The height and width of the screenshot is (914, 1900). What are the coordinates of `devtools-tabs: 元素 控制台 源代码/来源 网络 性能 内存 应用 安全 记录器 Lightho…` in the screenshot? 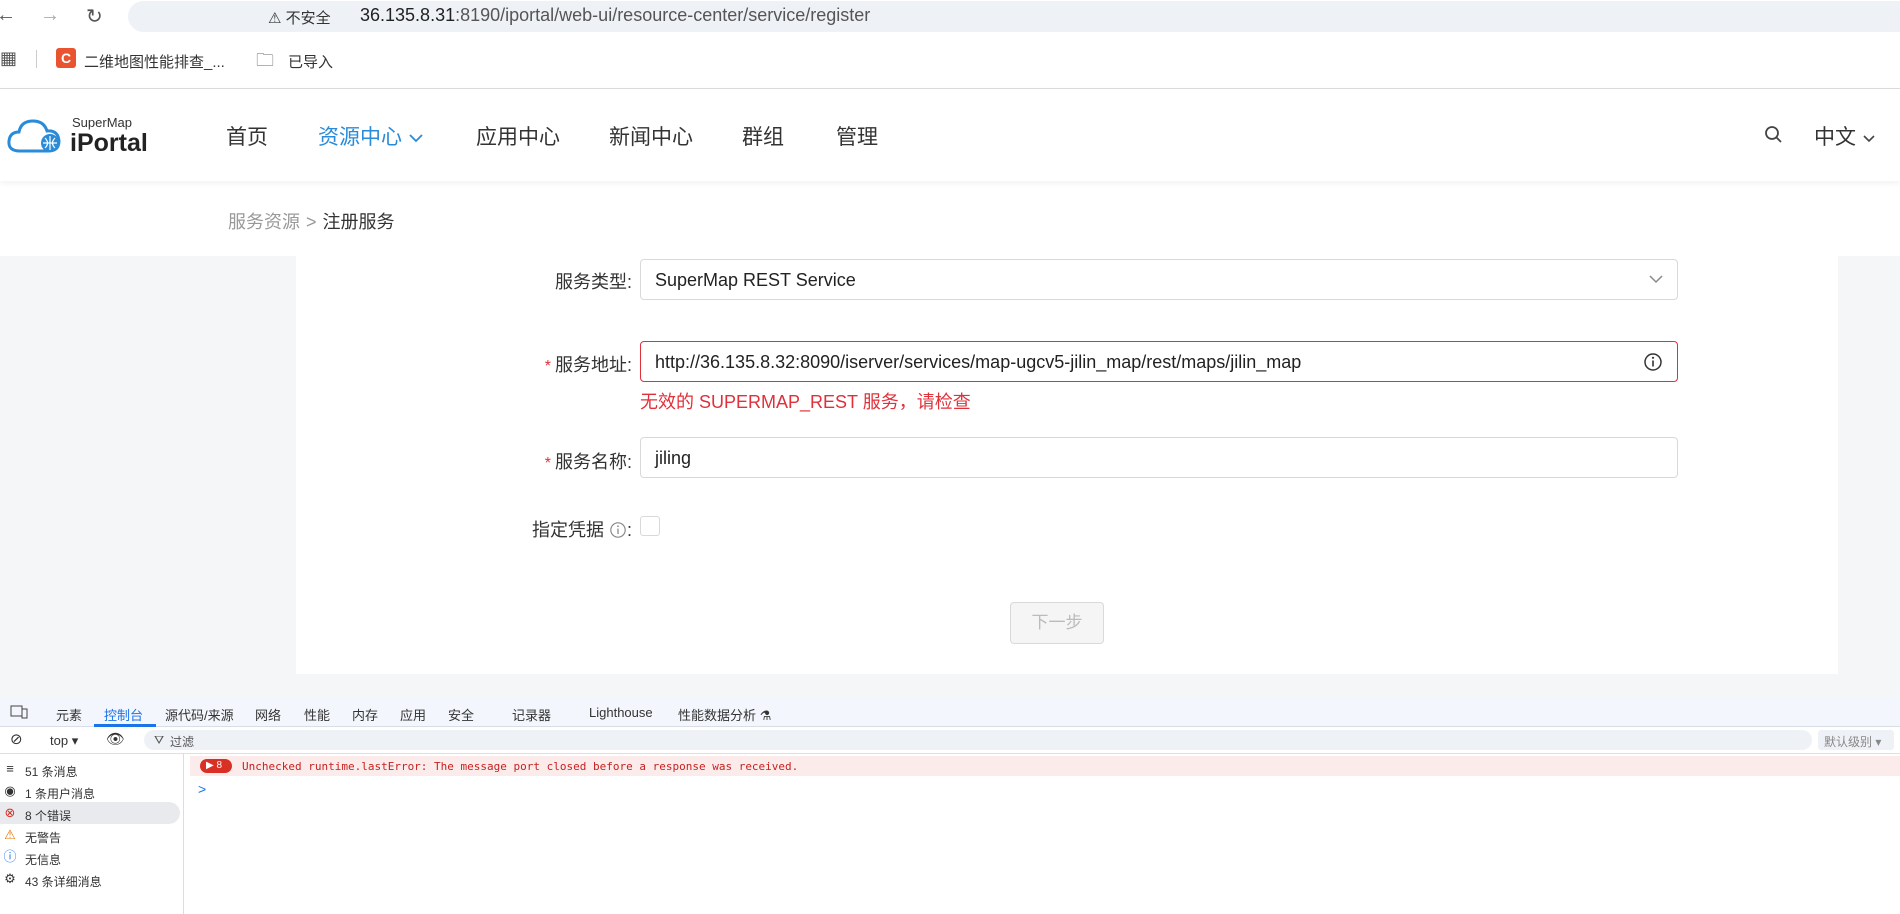 It's located at (950, 712).